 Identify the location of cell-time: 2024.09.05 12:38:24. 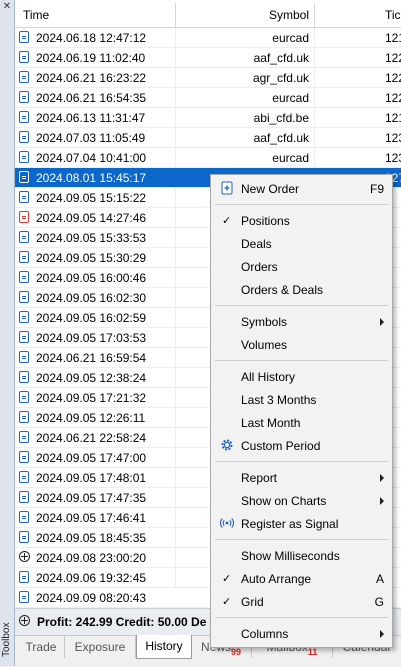
(91, 378).